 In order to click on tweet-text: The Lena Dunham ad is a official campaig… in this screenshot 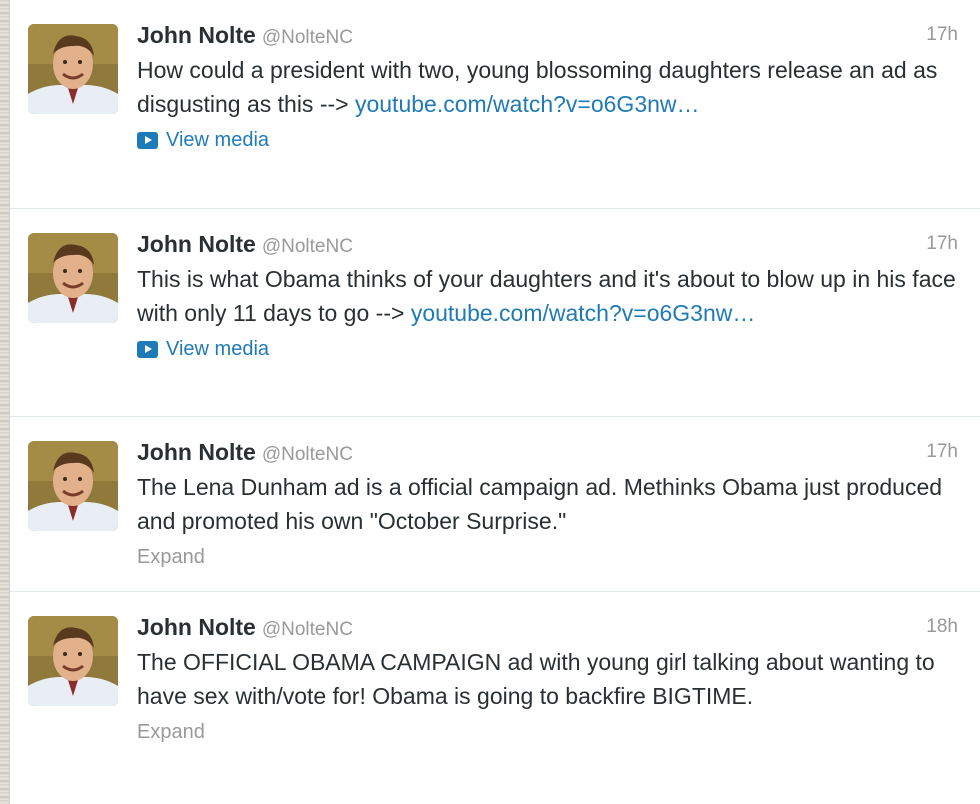, I will do `click(547, 504)`.